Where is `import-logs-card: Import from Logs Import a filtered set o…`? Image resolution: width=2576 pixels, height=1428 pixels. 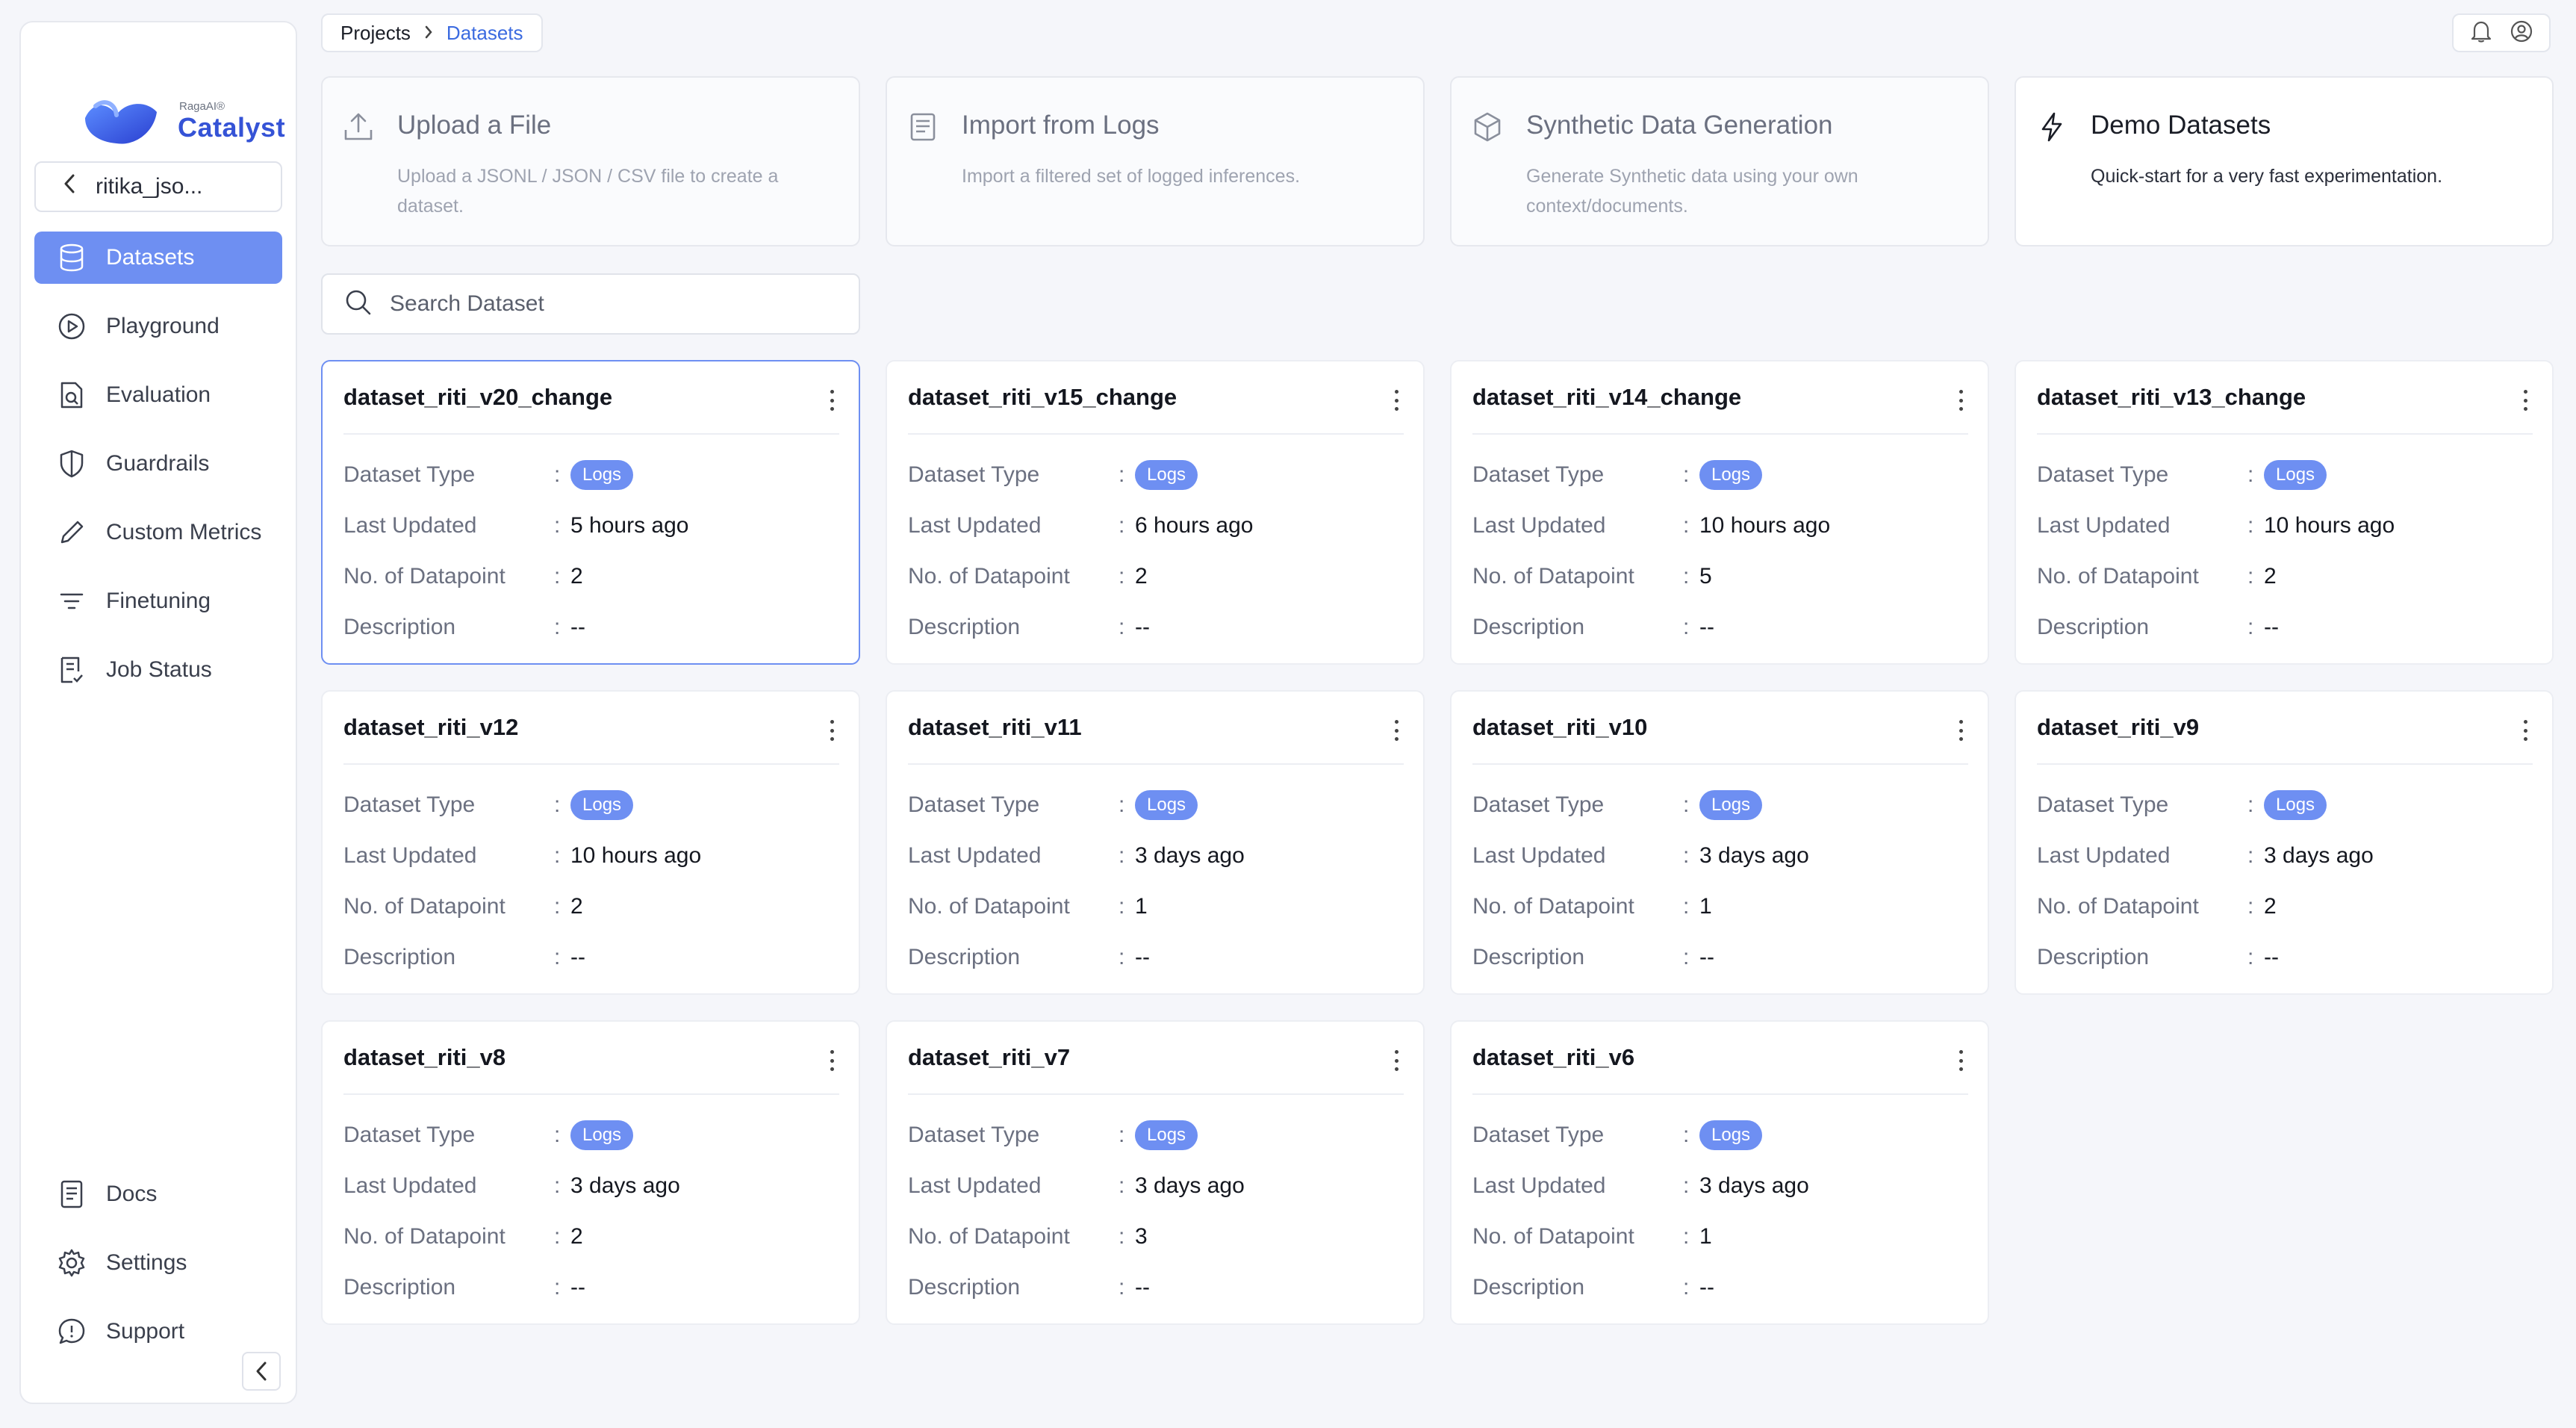
import-logs-card: Import from Logs Import a filtered set o… is located at coordinates (1155, 161).